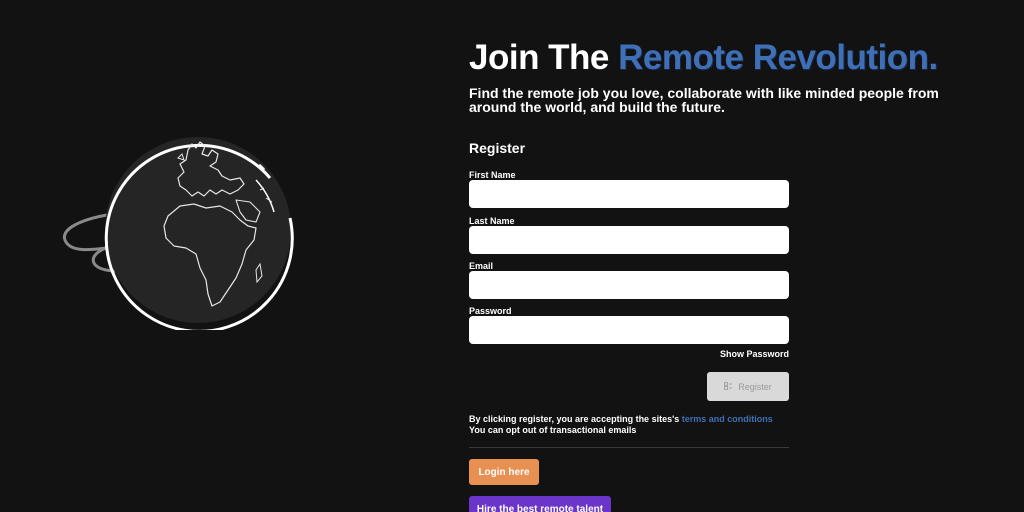 This screenshot has height=512, width=1024. I want to click on password-group: Password, so click(629, 325).